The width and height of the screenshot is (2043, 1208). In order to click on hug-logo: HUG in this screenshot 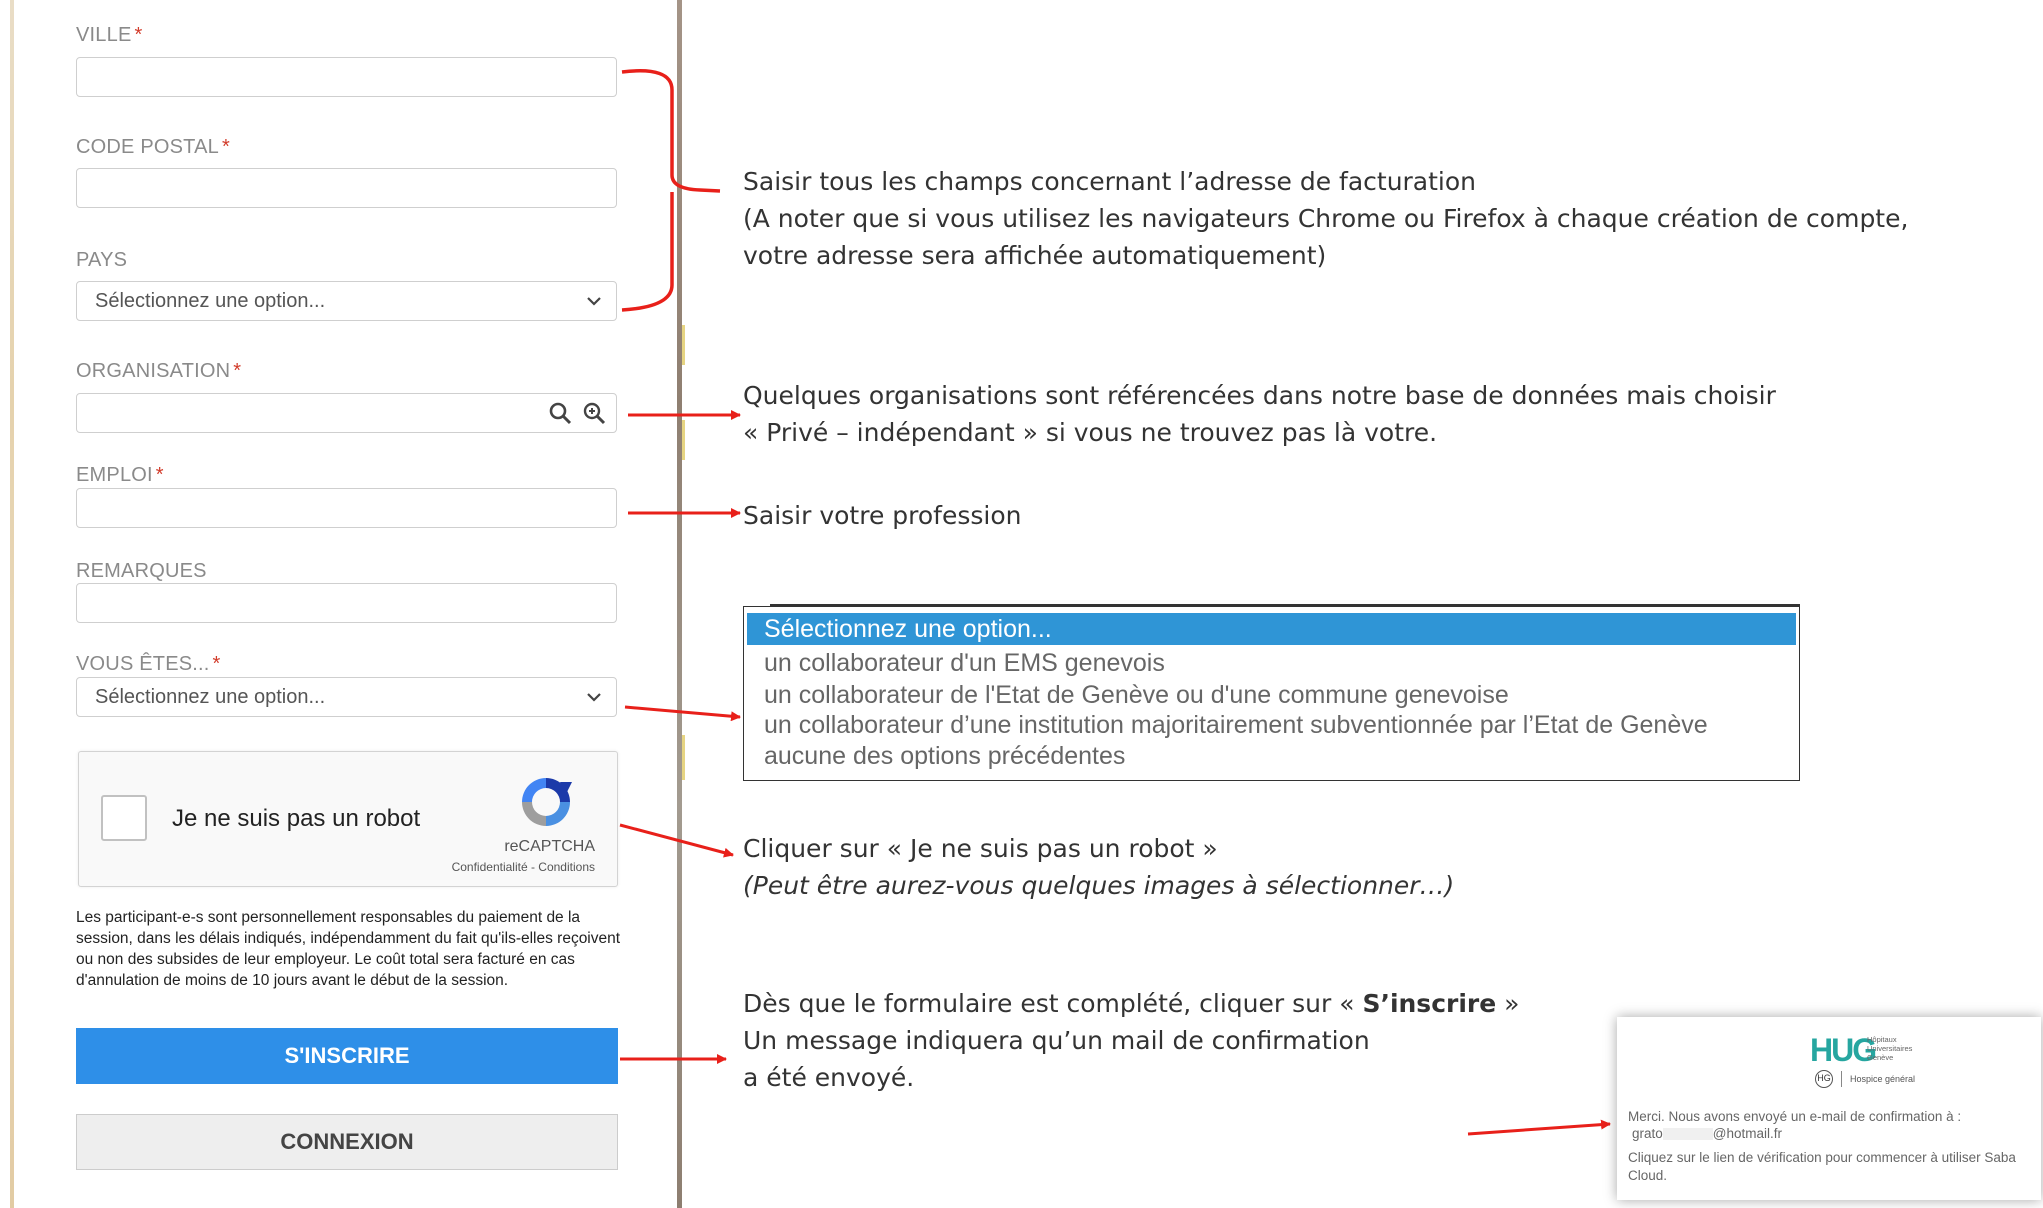, I will do `click(1843, 1050)`.